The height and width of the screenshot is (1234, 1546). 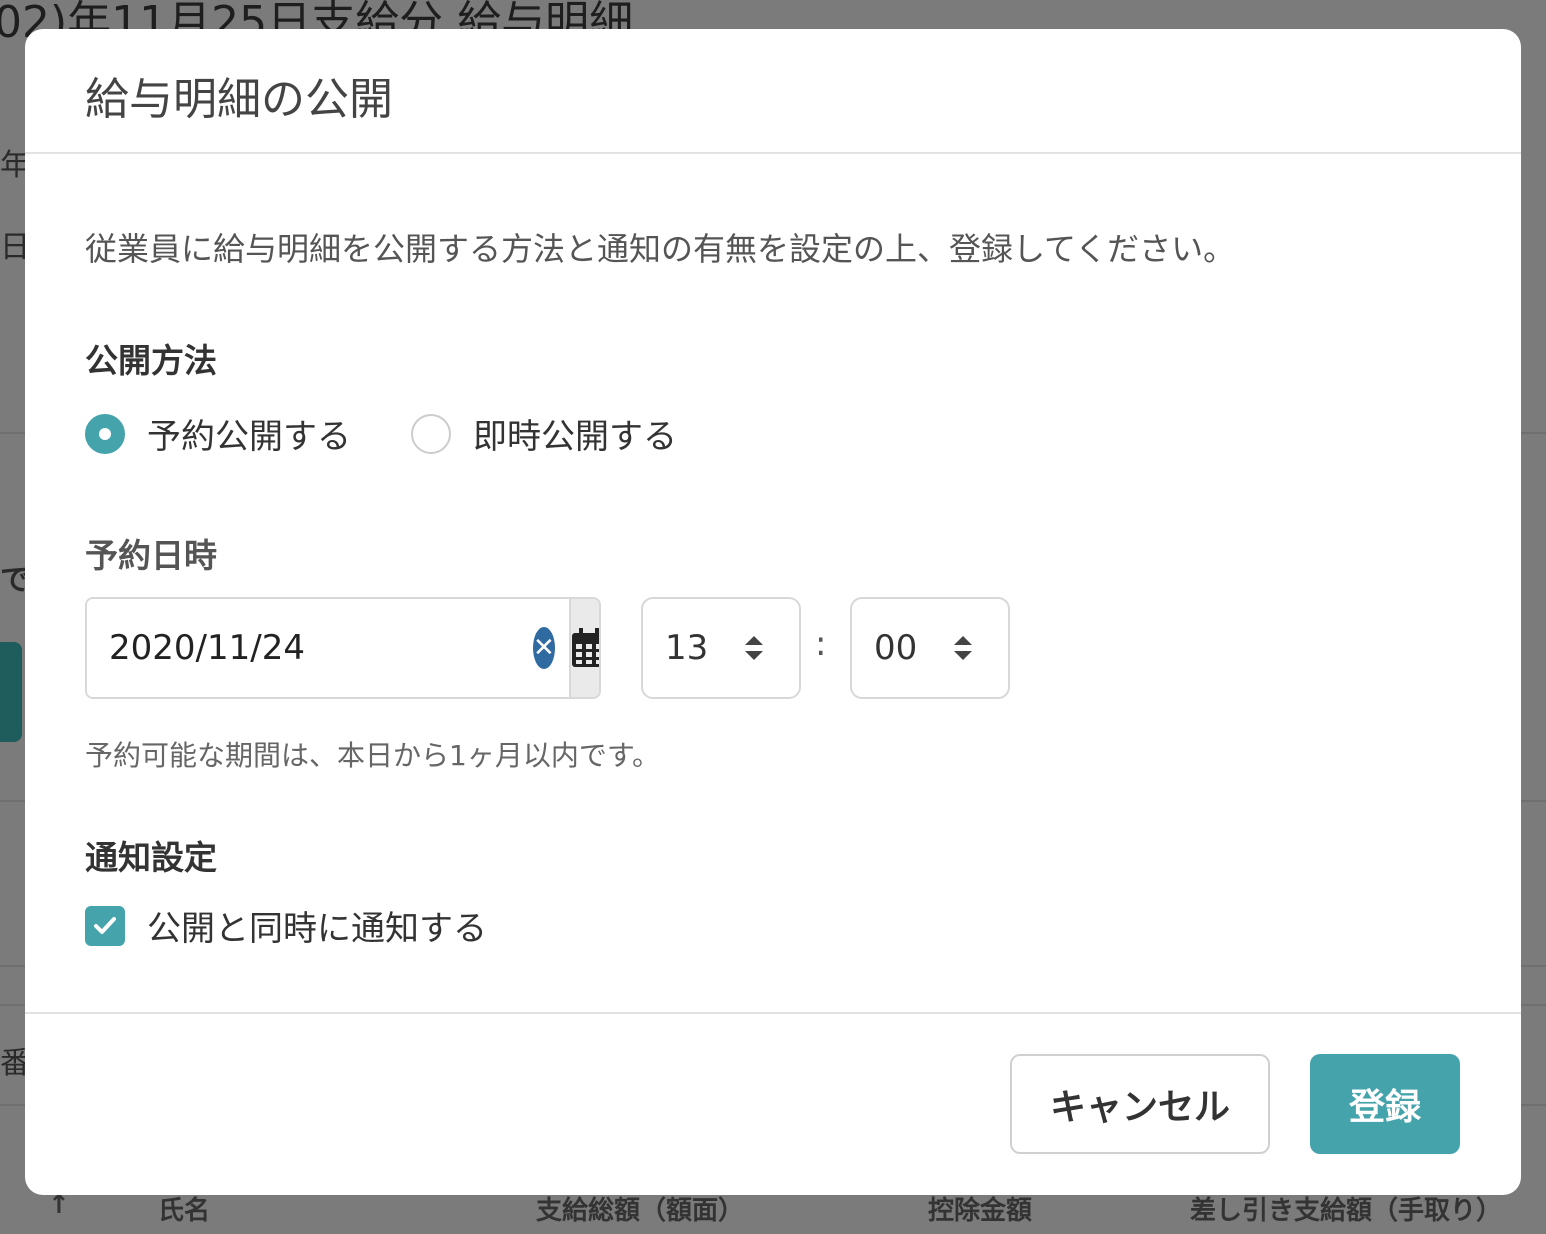 What do you see at coordinates (317, 929) in the screenshot?
I see `notify-checkbox-label: 公開と同時に通知する` at bounding box center [317, 929].